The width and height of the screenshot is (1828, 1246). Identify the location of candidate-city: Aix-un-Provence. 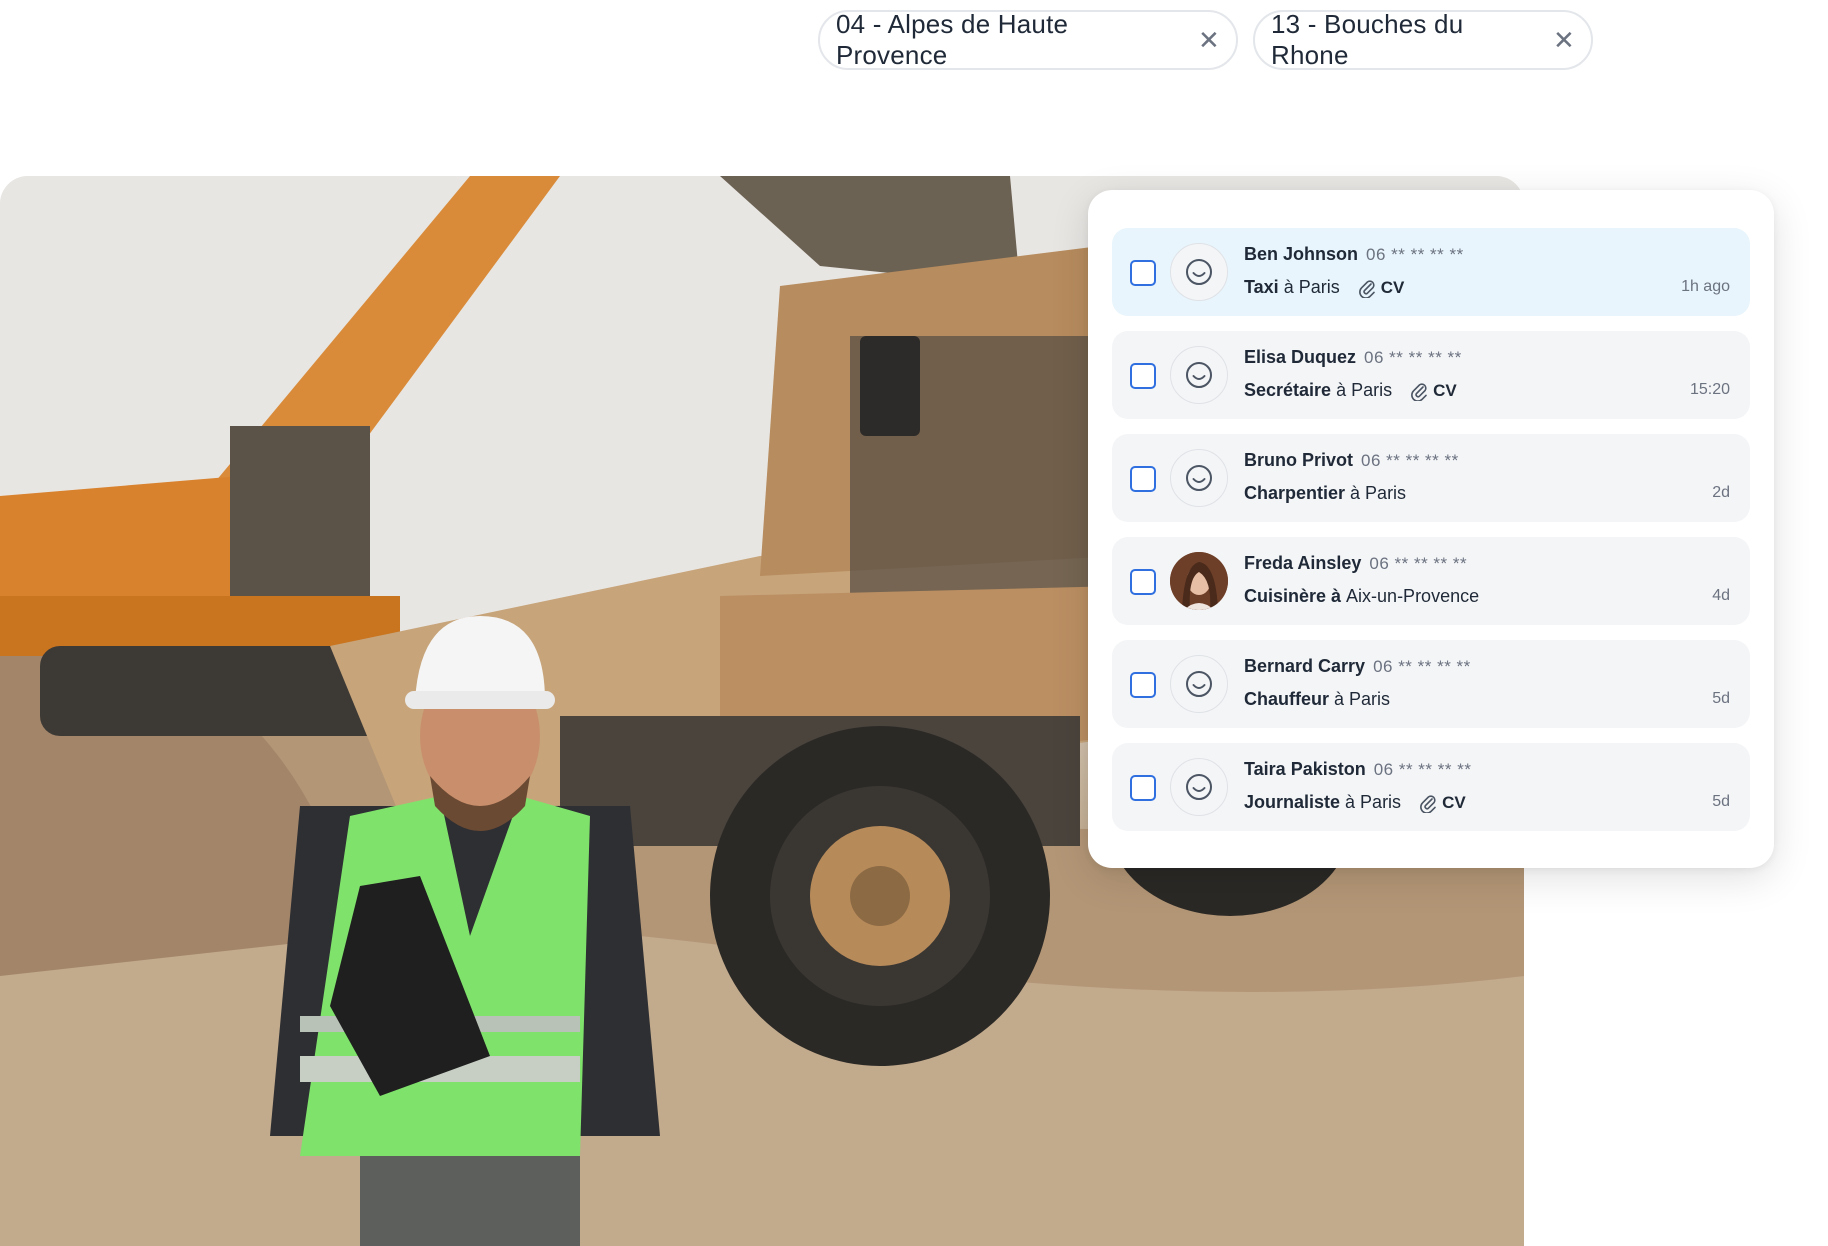
(1413, 596).